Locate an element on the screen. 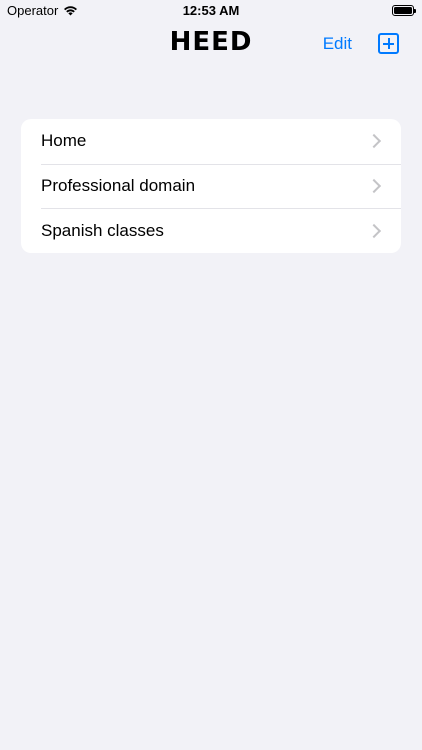 The image size is (422, 750). list-item-label: Home is located at coordinates (64, 141).